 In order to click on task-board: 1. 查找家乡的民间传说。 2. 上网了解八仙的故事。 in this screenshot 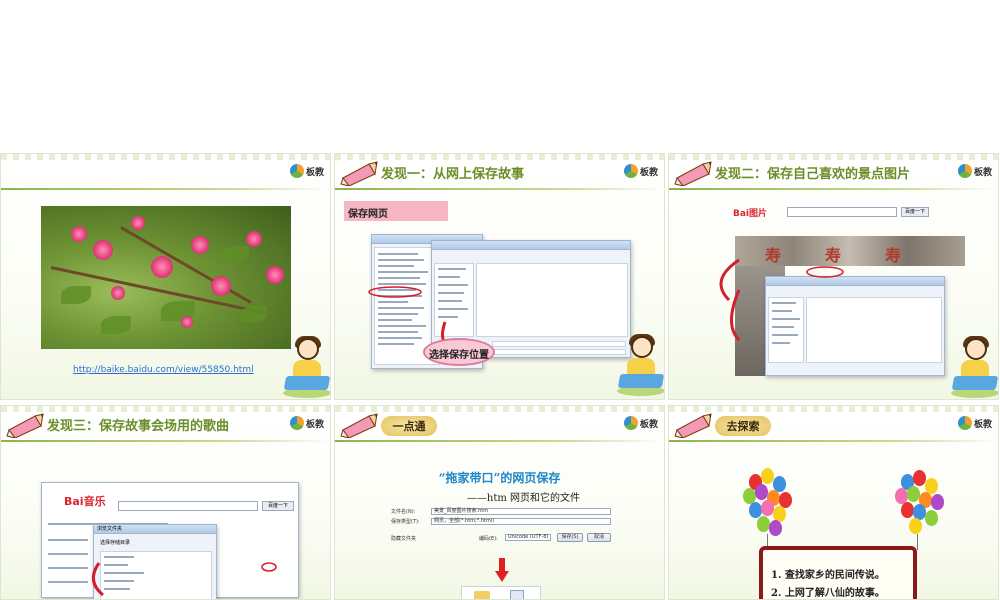, I will do `click(838, 572)`.